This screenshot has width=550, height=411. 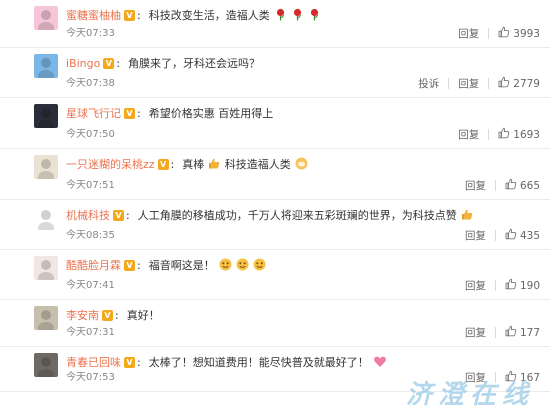 I want to click on username-link: 一只迷糊的呆桃zz, so click(x=110, y=164).